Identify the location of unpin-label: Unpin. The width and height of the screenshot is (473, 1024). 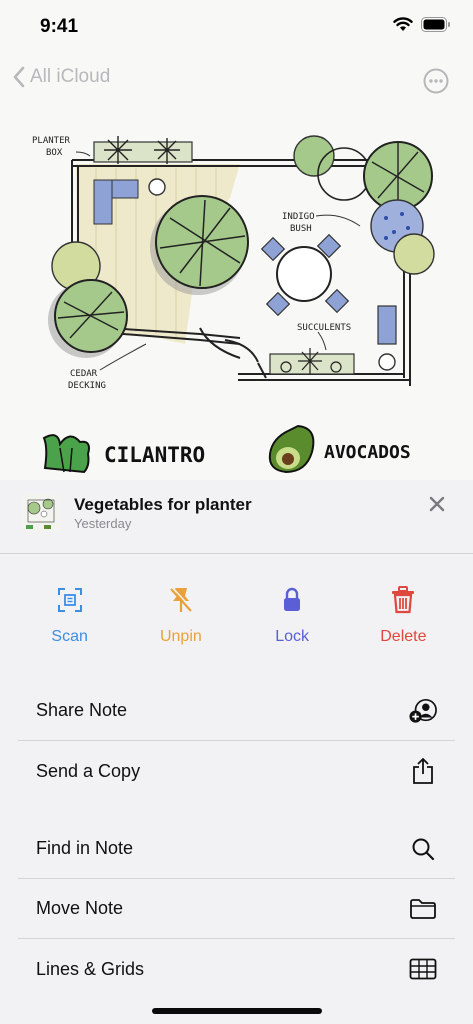
(180, 636).